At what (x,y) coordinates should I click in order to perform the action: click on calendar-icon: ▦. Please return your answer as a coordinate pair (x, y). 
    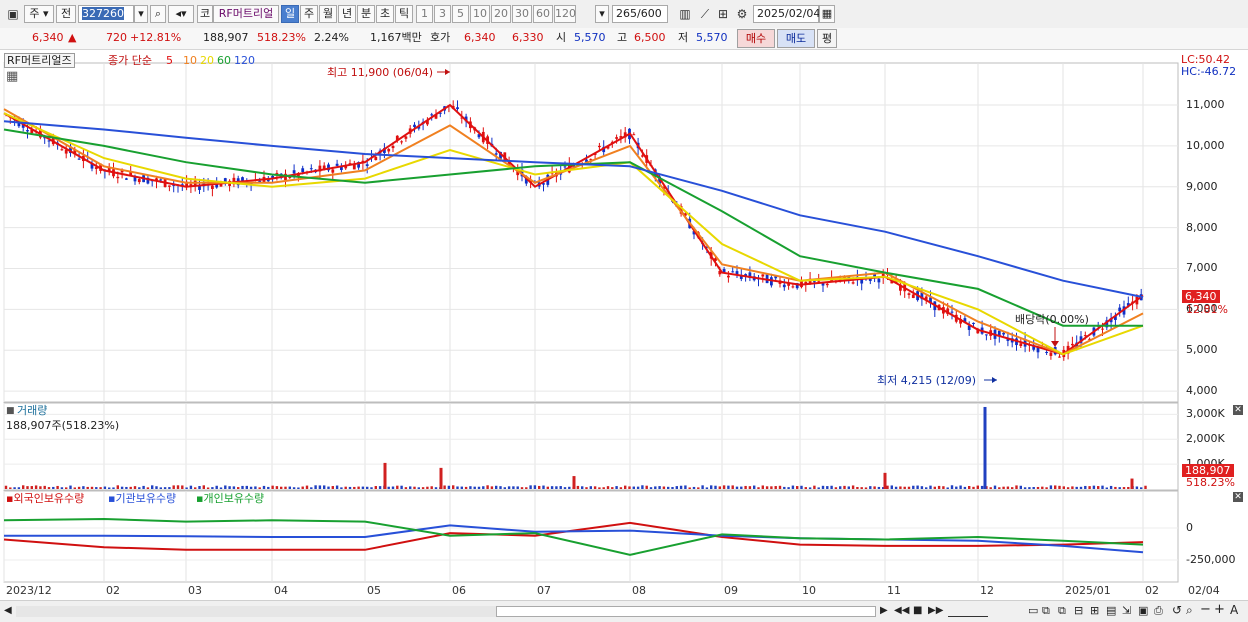
    Looking at the image, I should click on (827, 14).